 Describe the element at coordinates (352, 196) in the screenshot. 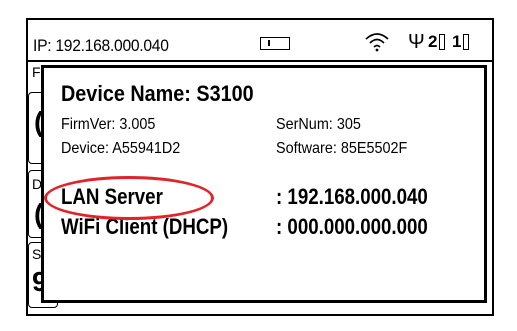

I see `lan-server-ip: : 192.168.000.040` at that location.